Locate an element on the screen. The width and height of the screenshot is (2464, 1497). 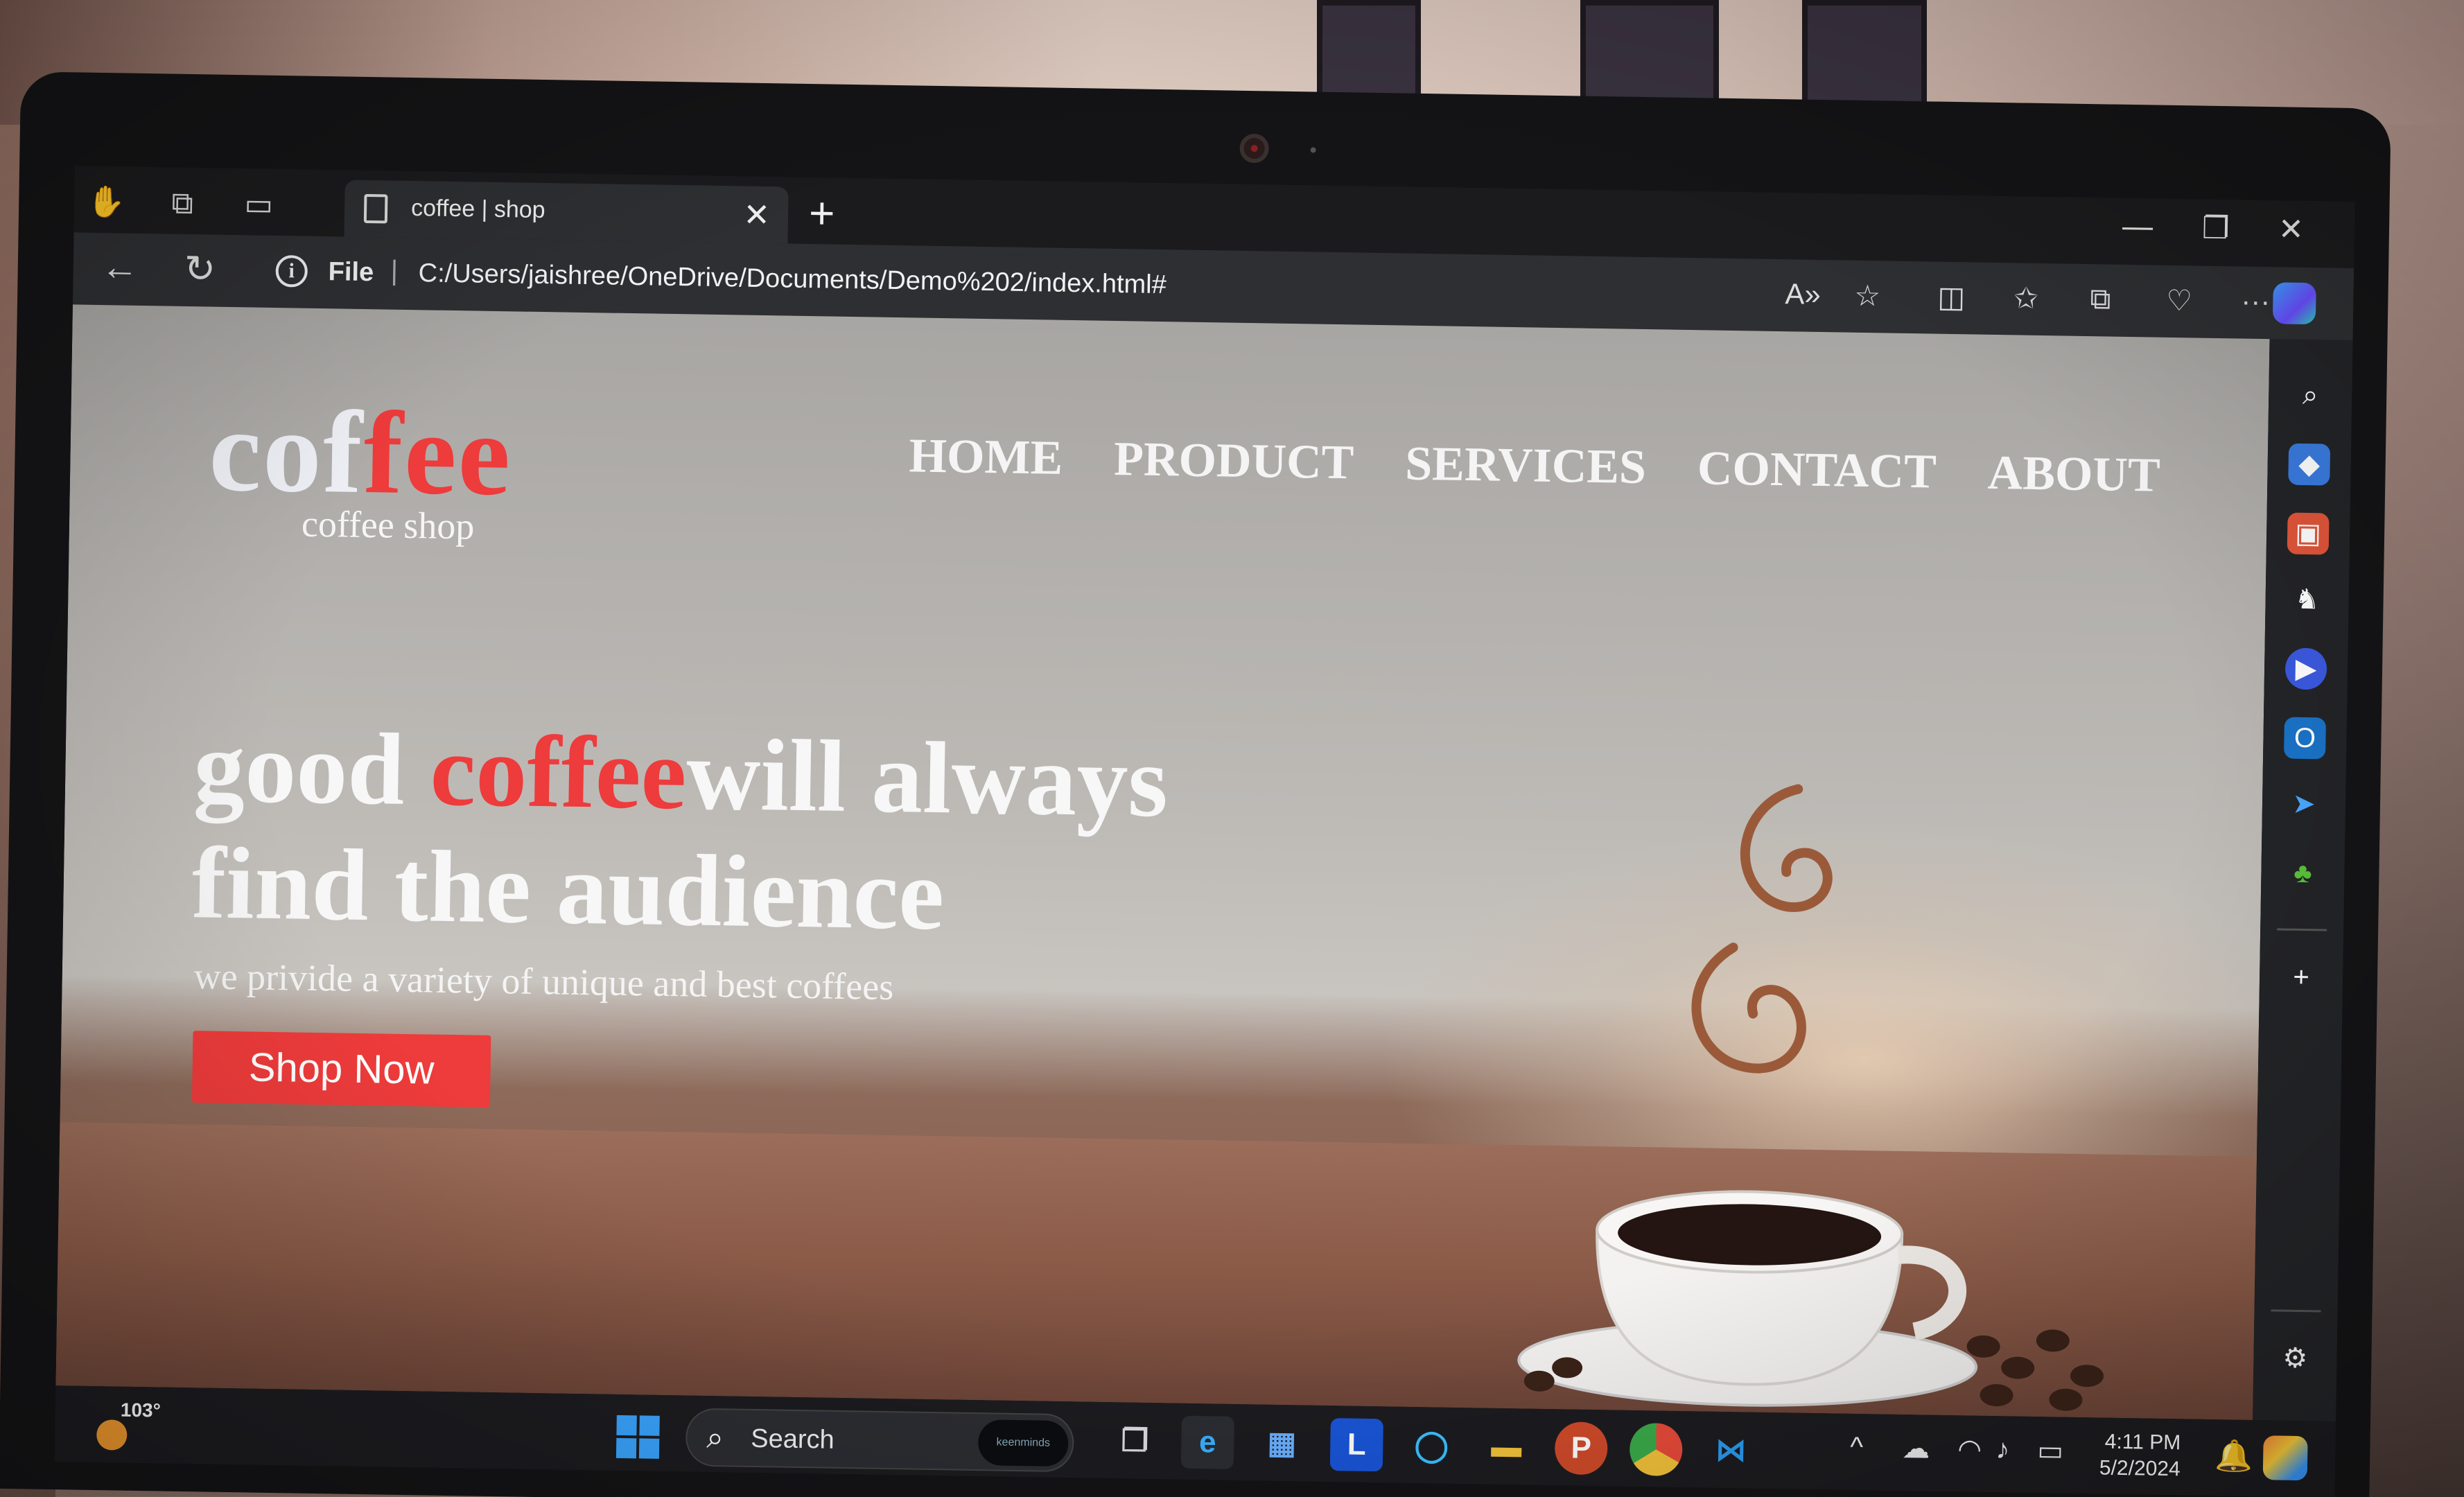
read-aloud-icon: A» is located at coordinates (1803, 294).